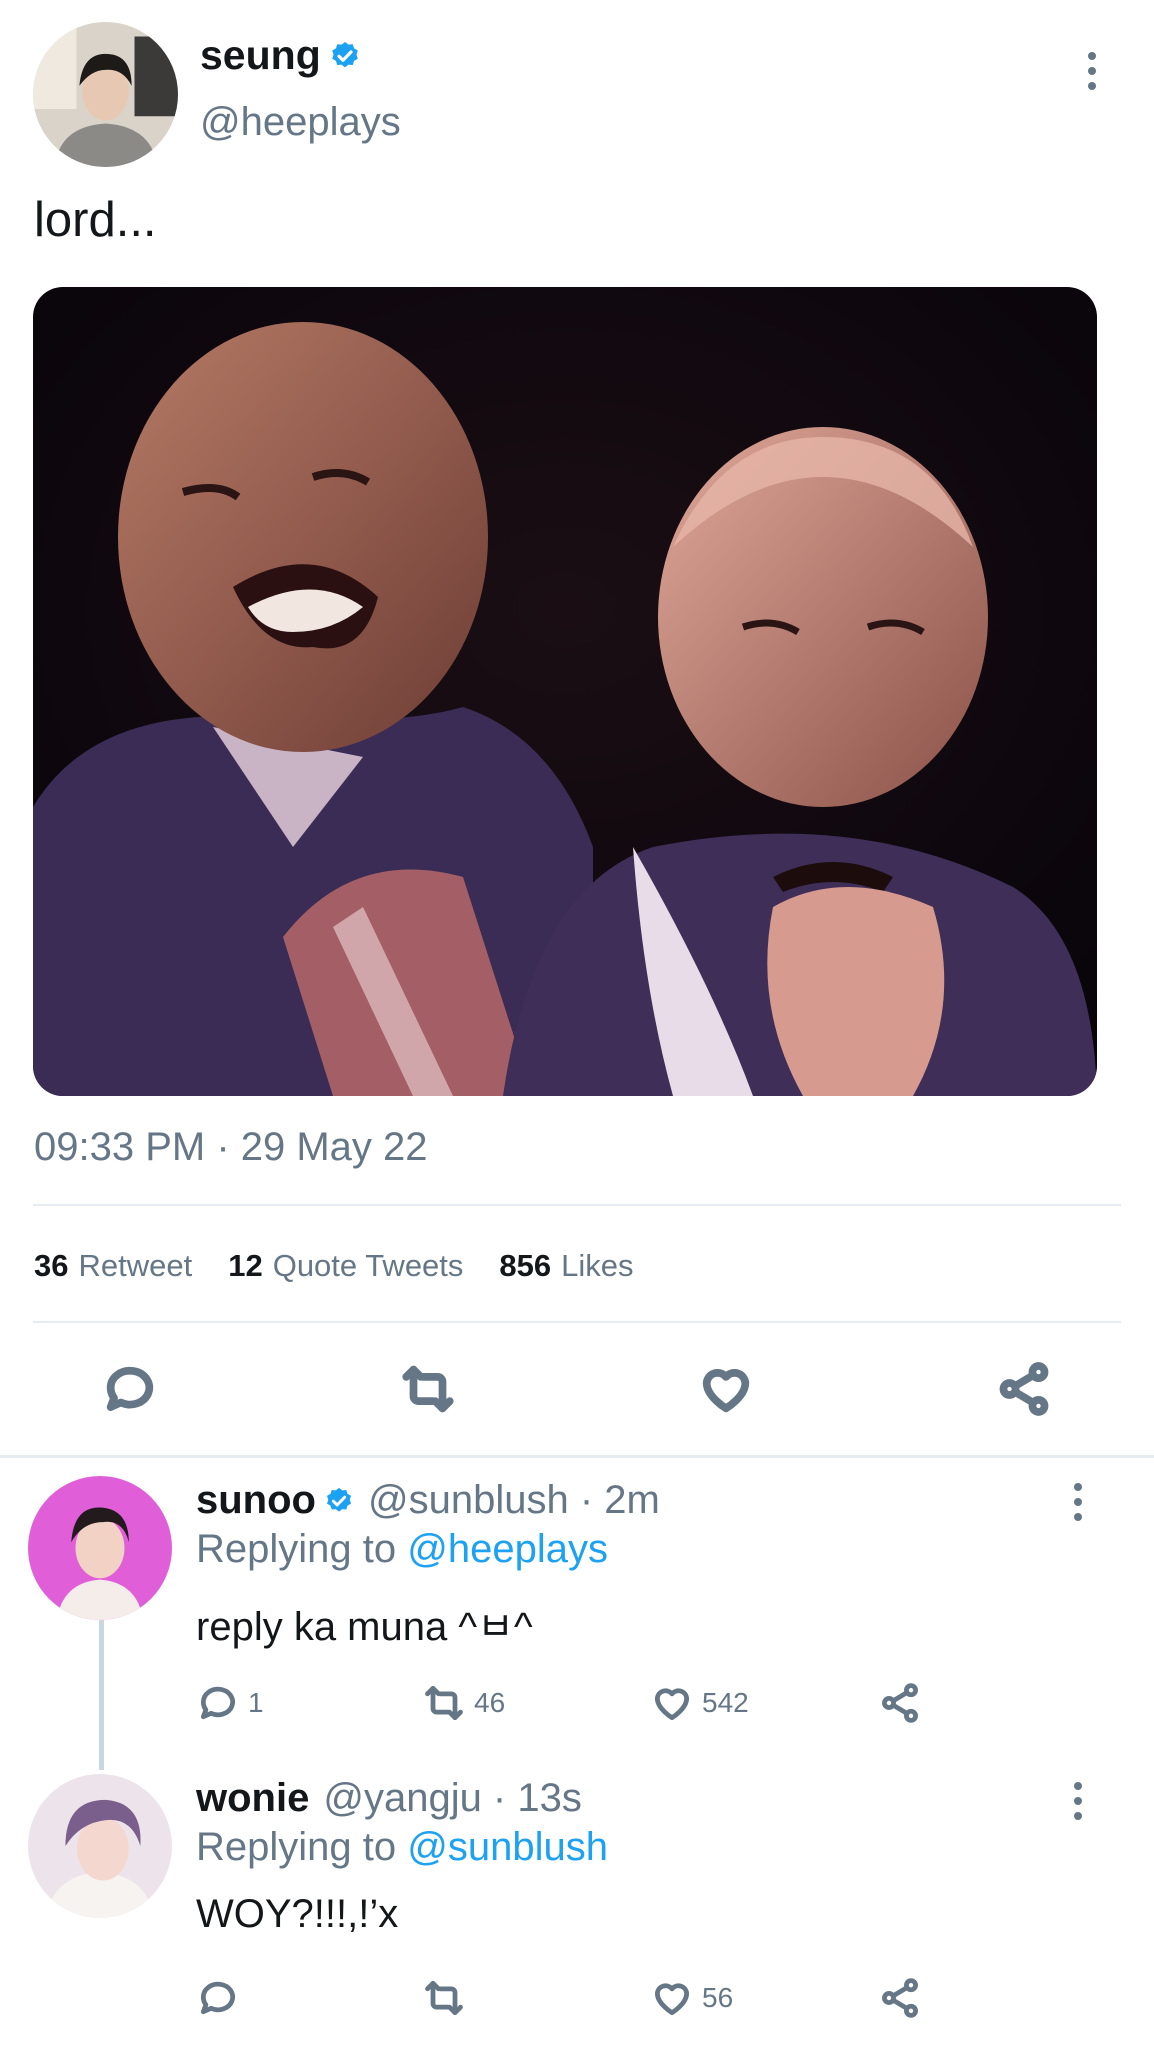 The image size is (1154, 2048). What do you see at coordinates (452, 1798) in the screenshot?
I see `reply-author-handle: @yangju · 13s` at bounding box center [452, 1798].